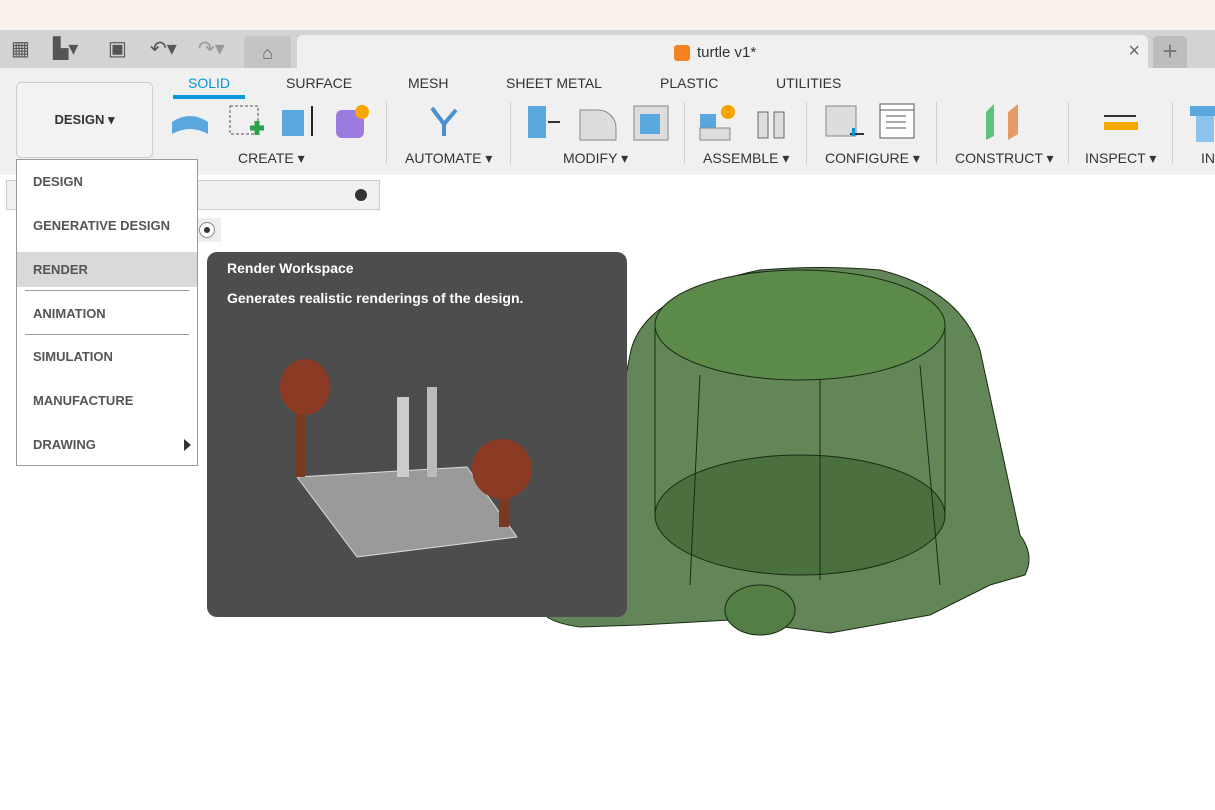 The height and width of the screenshot is (810, 1215). What do you see at coordinates (64, 444) in the screenshot?
I see `menu-item-drawing-label: DRAWING` at bounding box center [64, 444].